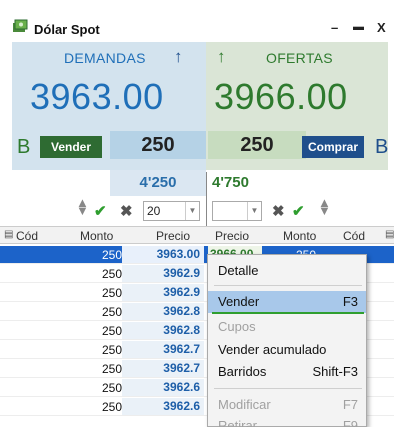 Image resolution: width=394 pixels, height=427 pixels. What do you see at coordinates (287, 327) in the screenshot?
I see `menu-item-cupos: Cupos` at bounding box center [287, 327].